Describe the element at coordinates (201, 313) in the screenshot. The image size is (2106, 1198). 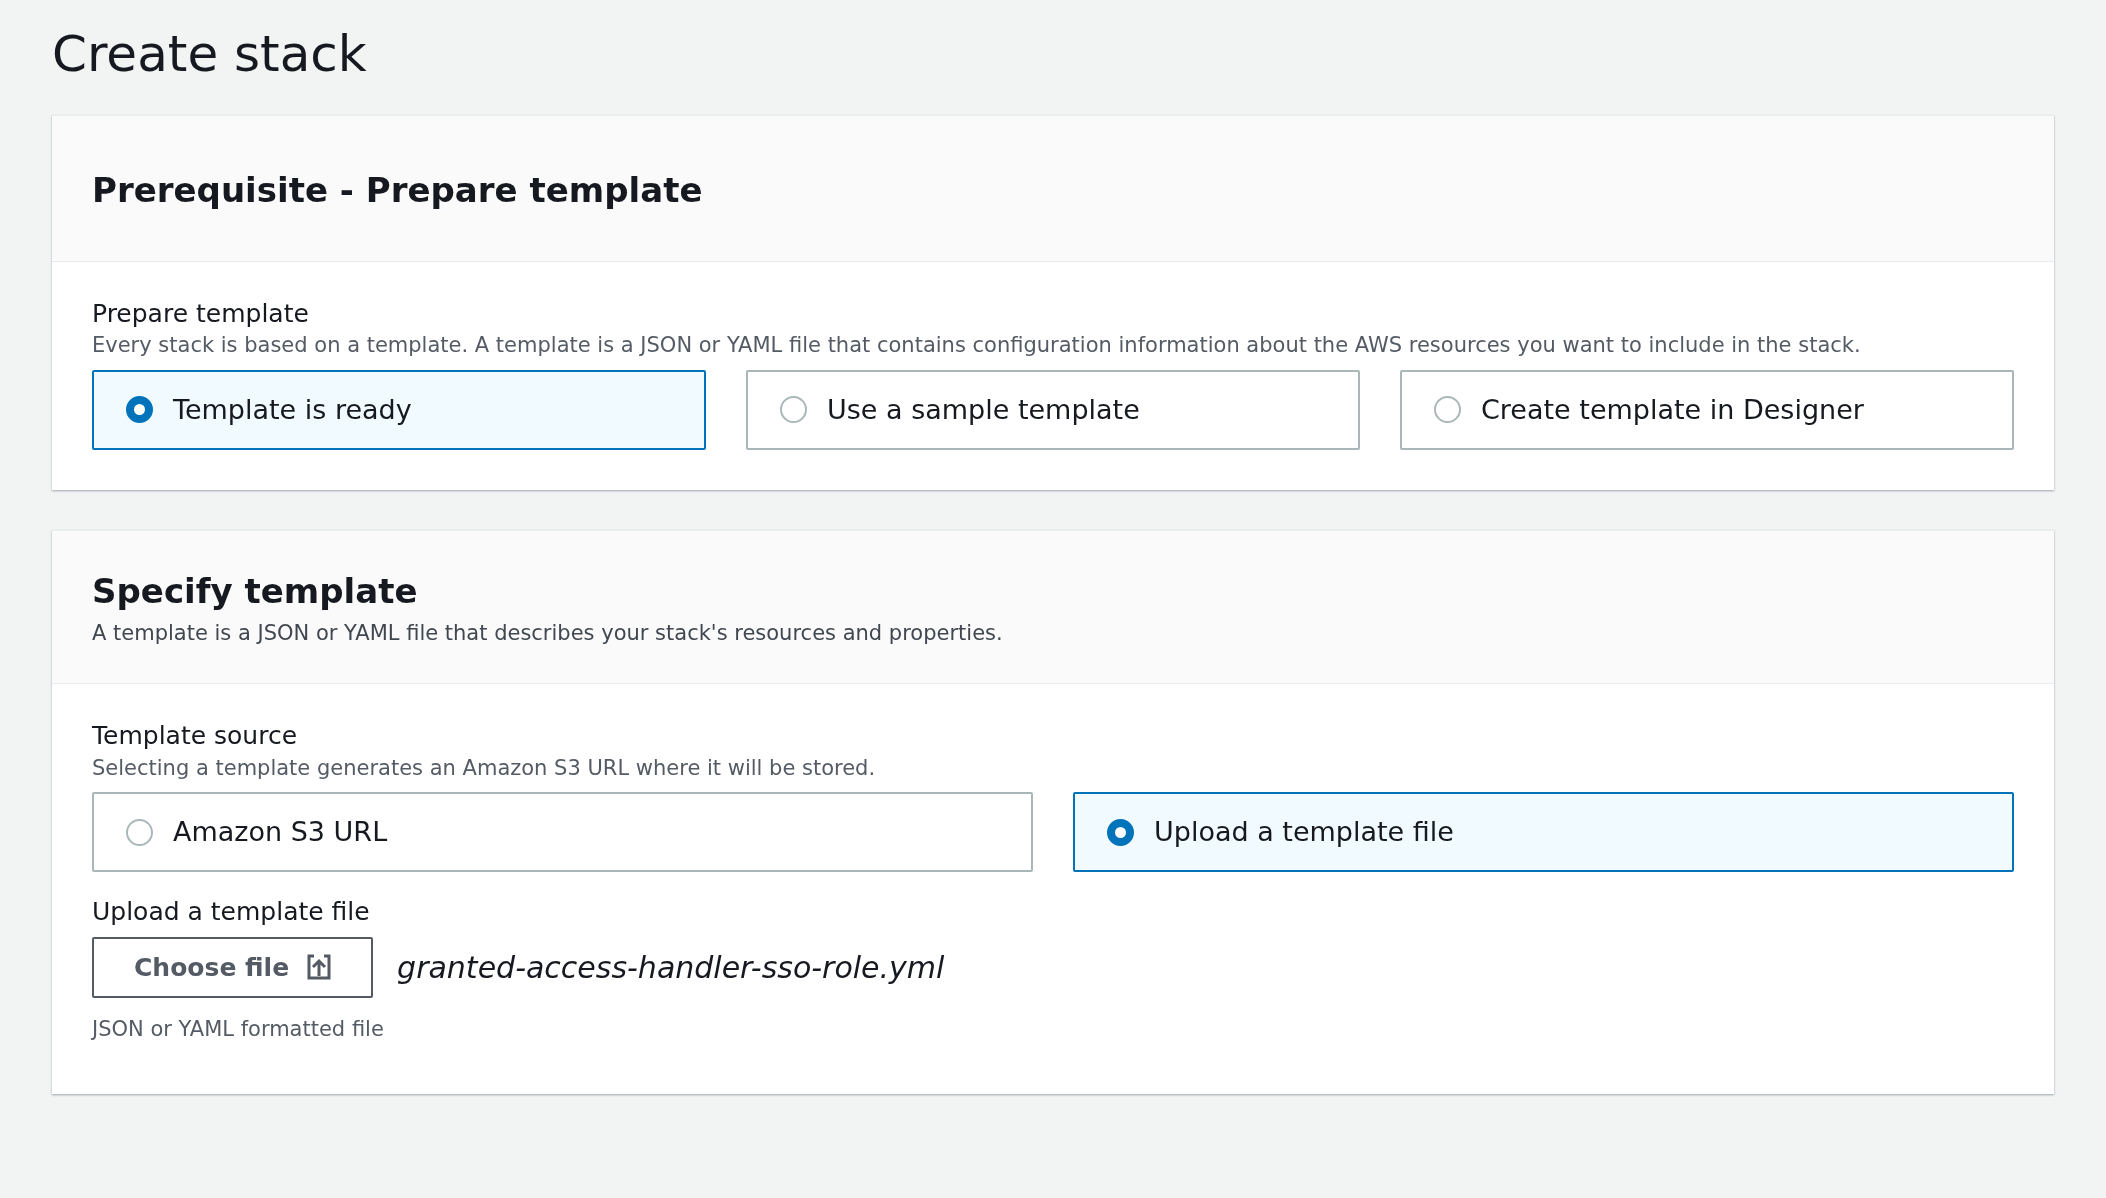
I see `field-label: Prepare template` at that location.